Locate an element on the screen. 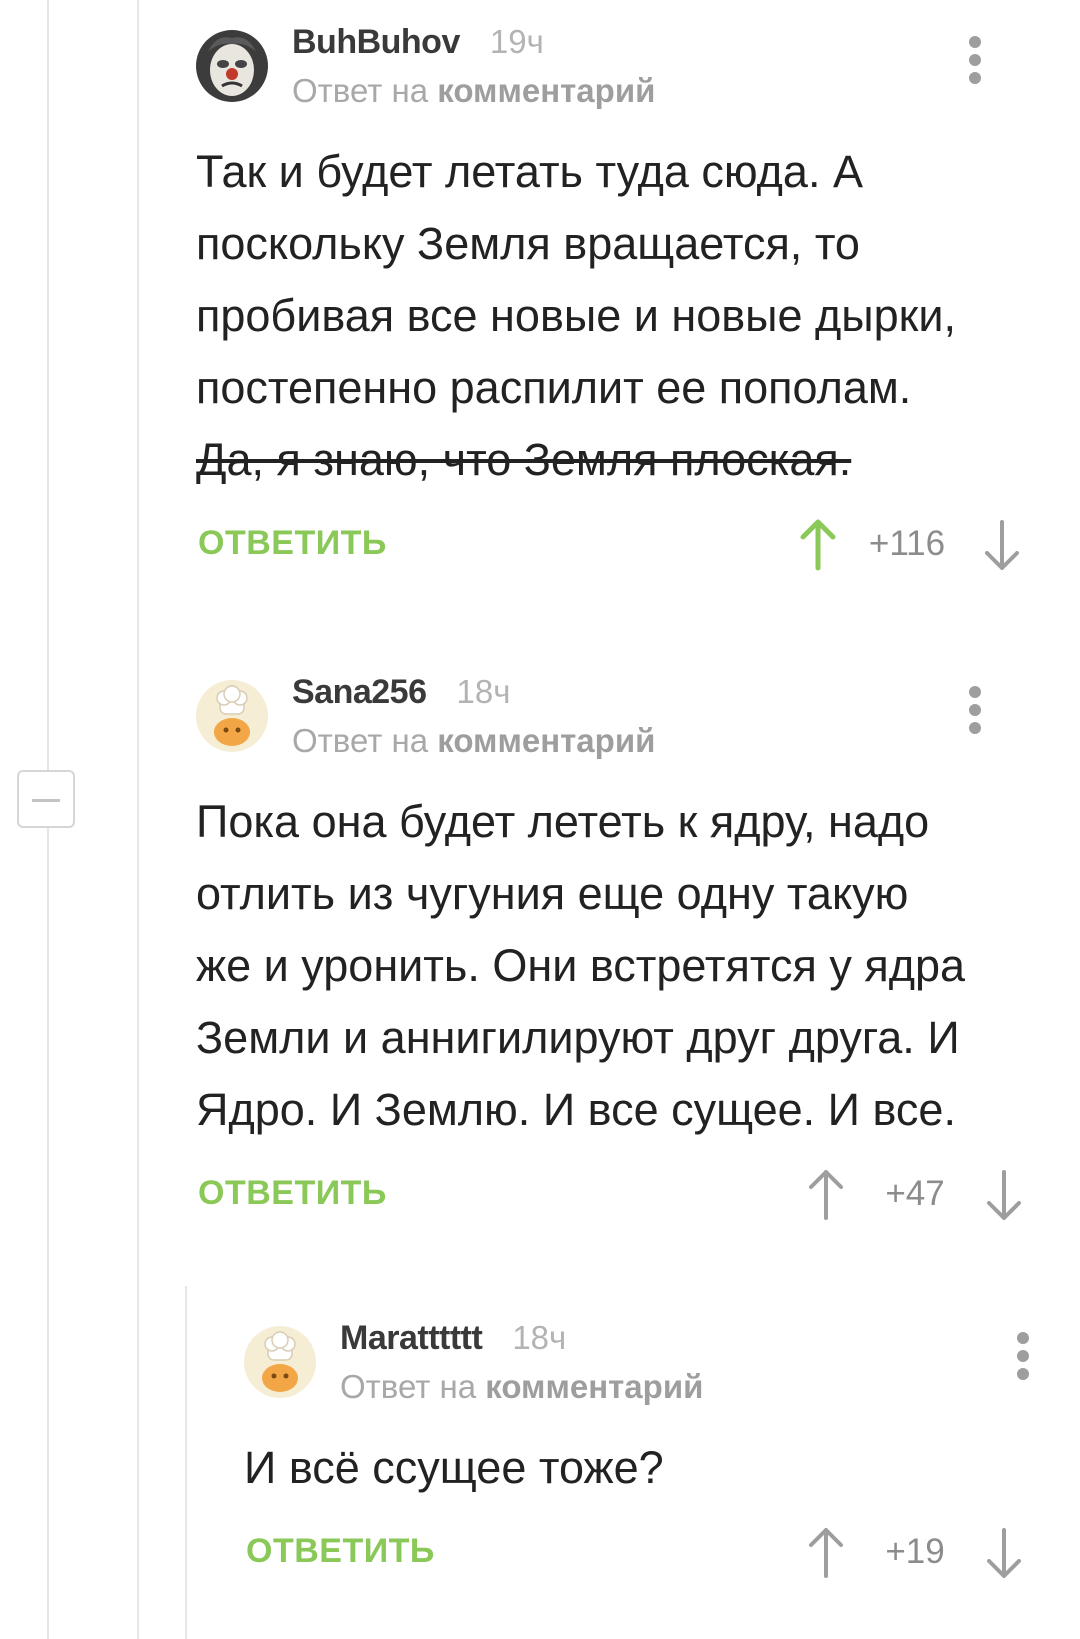 This screenshot has width=1080, height=1639. comment-line: Пока она будет лететь к ядру, надо is located at coordinates (563, 821).